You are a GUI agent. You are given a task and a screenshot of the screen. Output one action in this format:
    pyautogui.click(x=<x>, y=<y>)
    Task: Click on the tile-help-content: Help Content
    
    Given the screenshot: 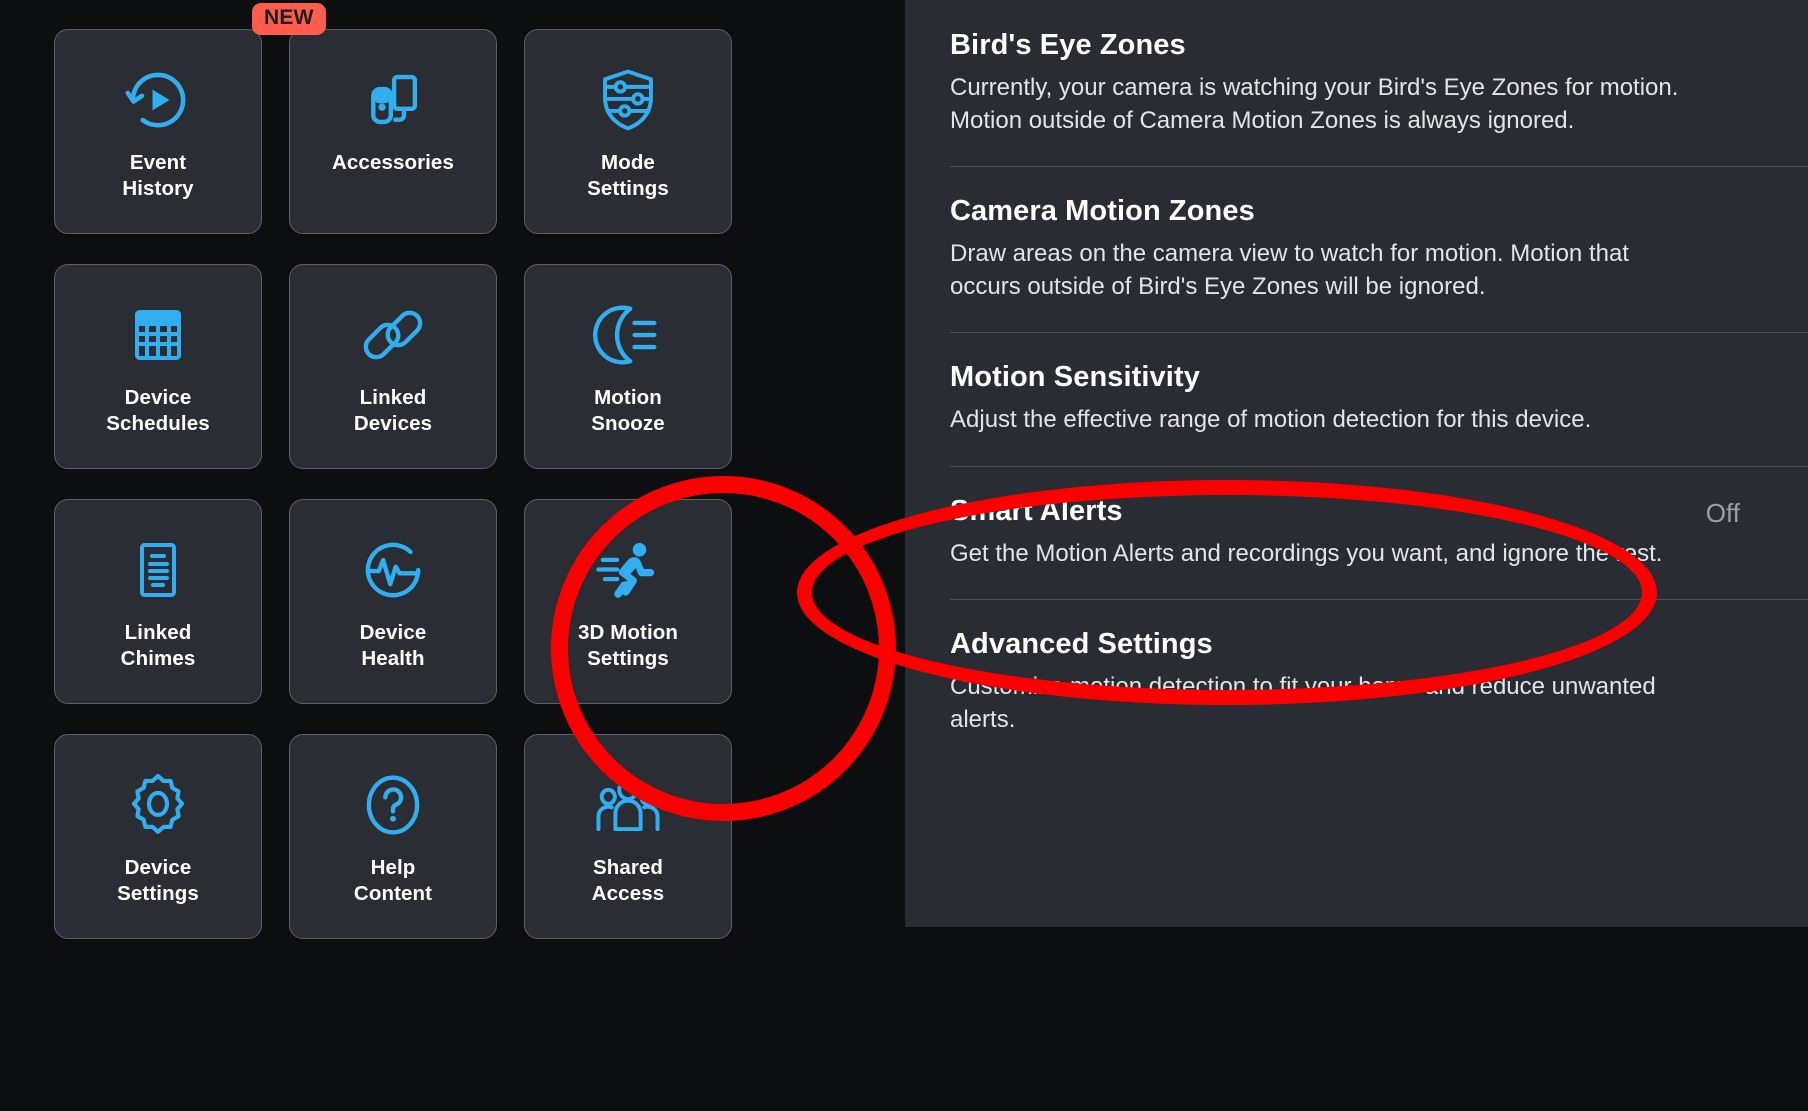 What is the action you would take?
    pyautogui.click(x=393, y=836)
    